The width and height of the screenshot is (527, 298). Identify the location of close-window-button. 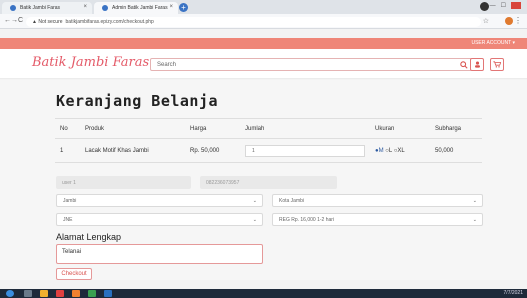
(516, 5).